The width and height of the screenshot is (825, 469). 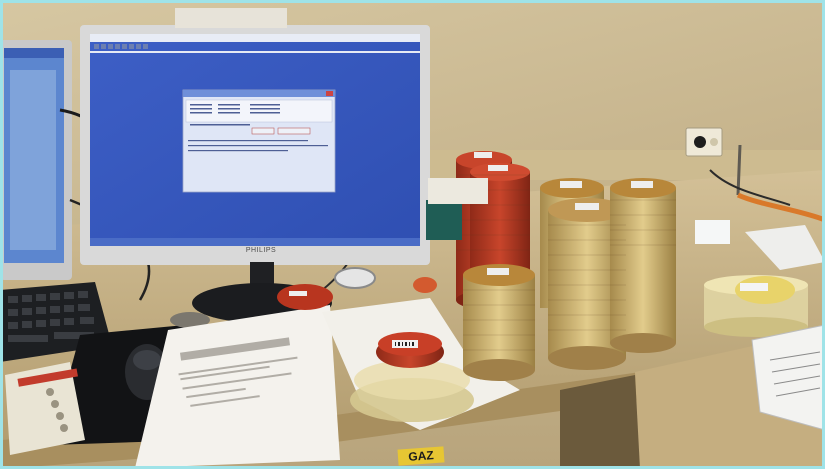 I want to click on red-agar-plate-single, so click(x=305, y=297).